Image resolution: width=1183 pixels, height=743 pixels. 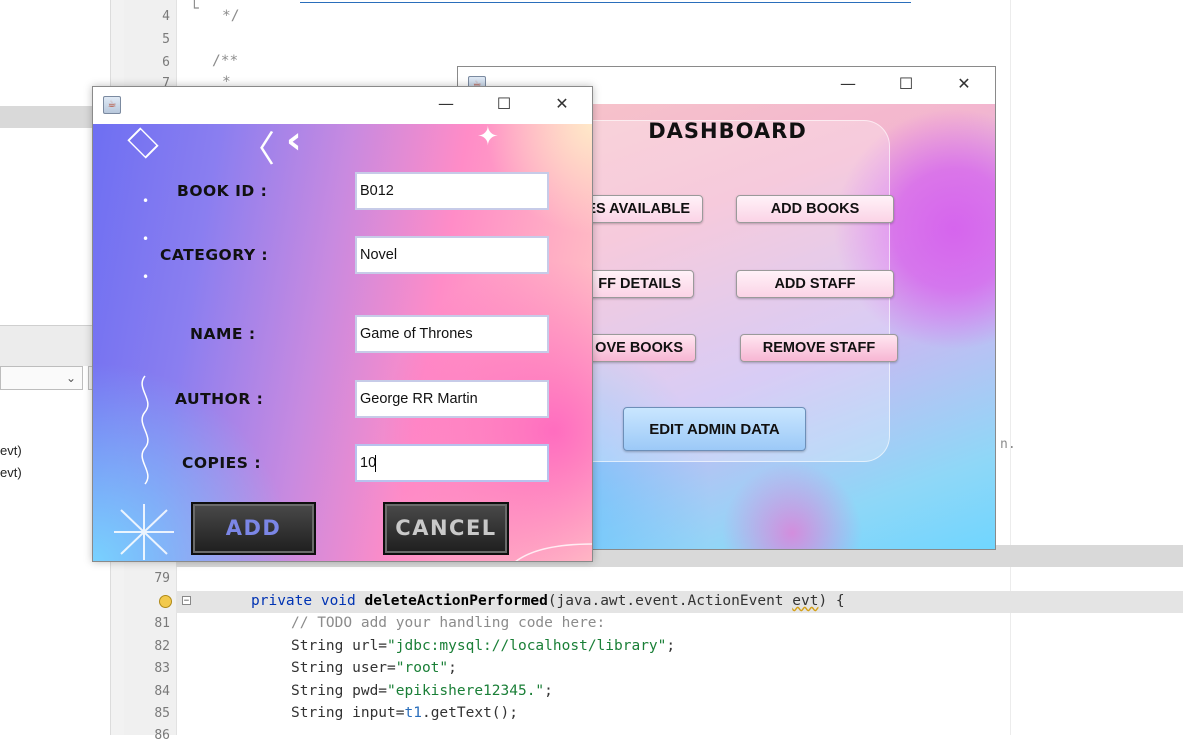 What do you see at coordinates (452, 463) in the screenshot?
I see `copies-input` at bounding box center [452, 463].